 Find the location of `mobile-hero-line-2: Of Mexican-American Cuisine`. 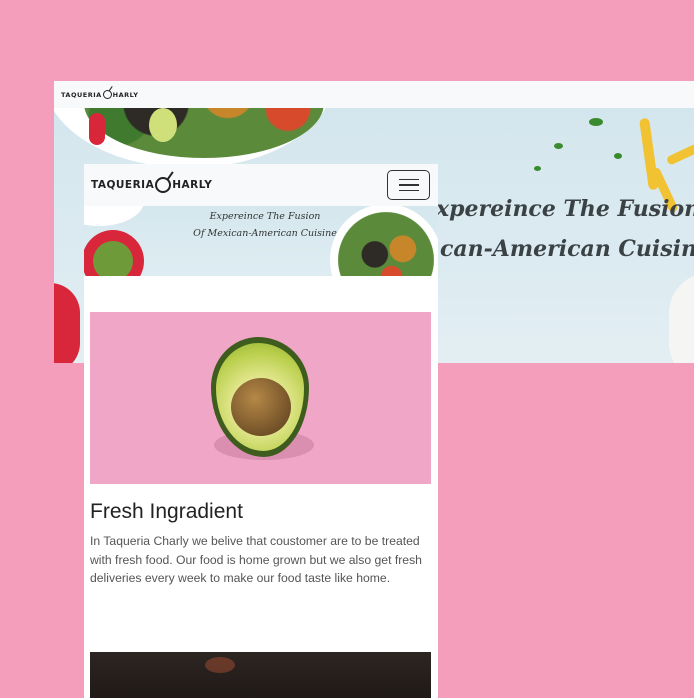

mobile-hero-line-2: Of Mexican-American Cuisine is located at coordinates (265, 233).